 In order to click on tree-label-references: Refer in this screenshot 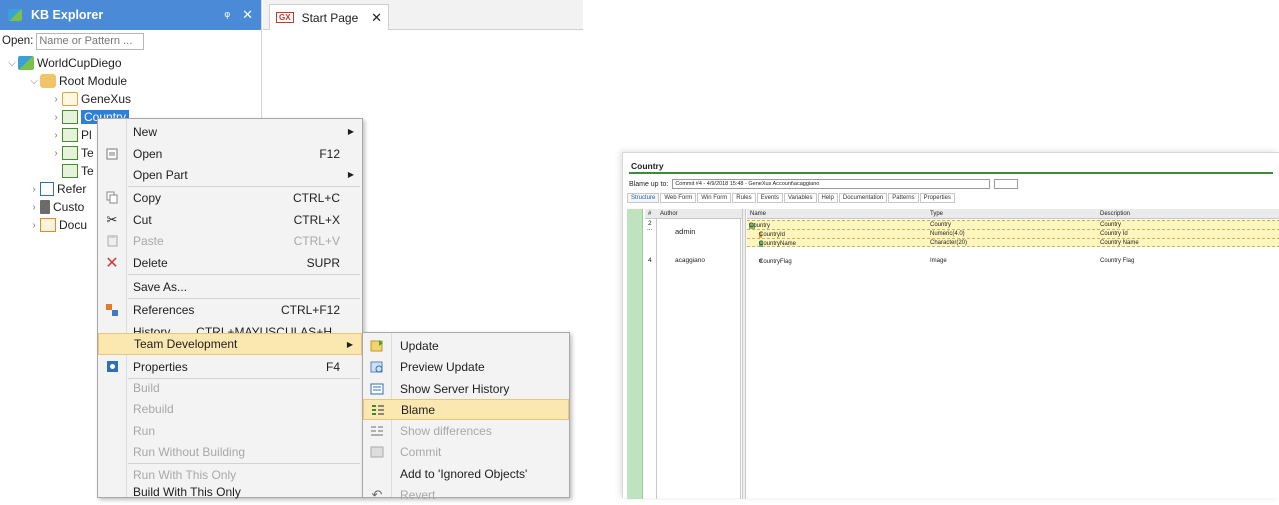, I will do `click(72, 189)`.